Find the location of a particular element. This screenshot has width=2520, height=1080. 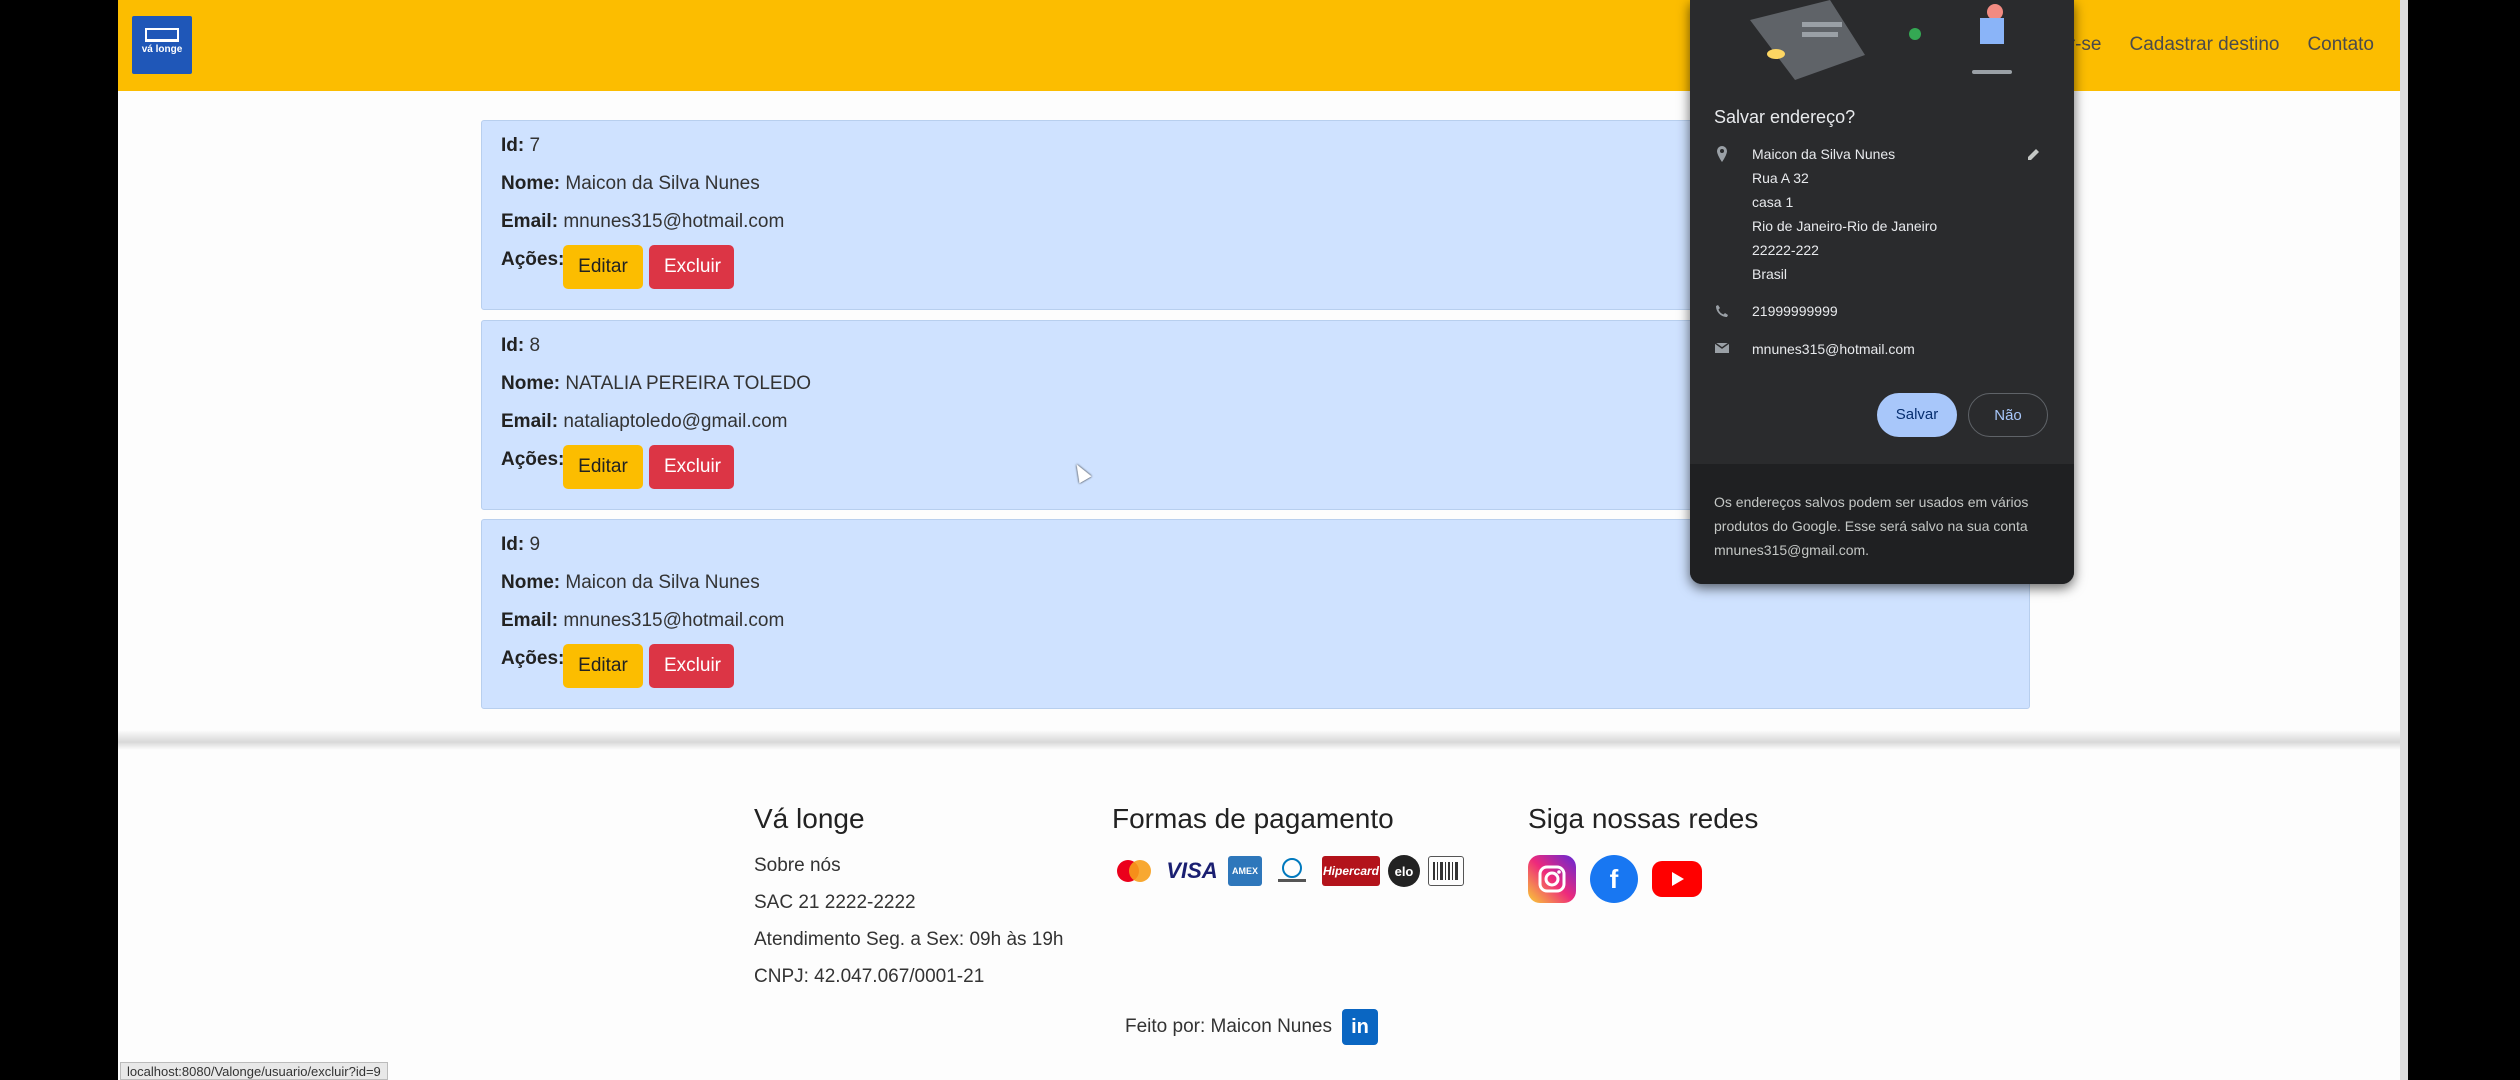

elo-icon: elo is located at coordinates (1404, 871).